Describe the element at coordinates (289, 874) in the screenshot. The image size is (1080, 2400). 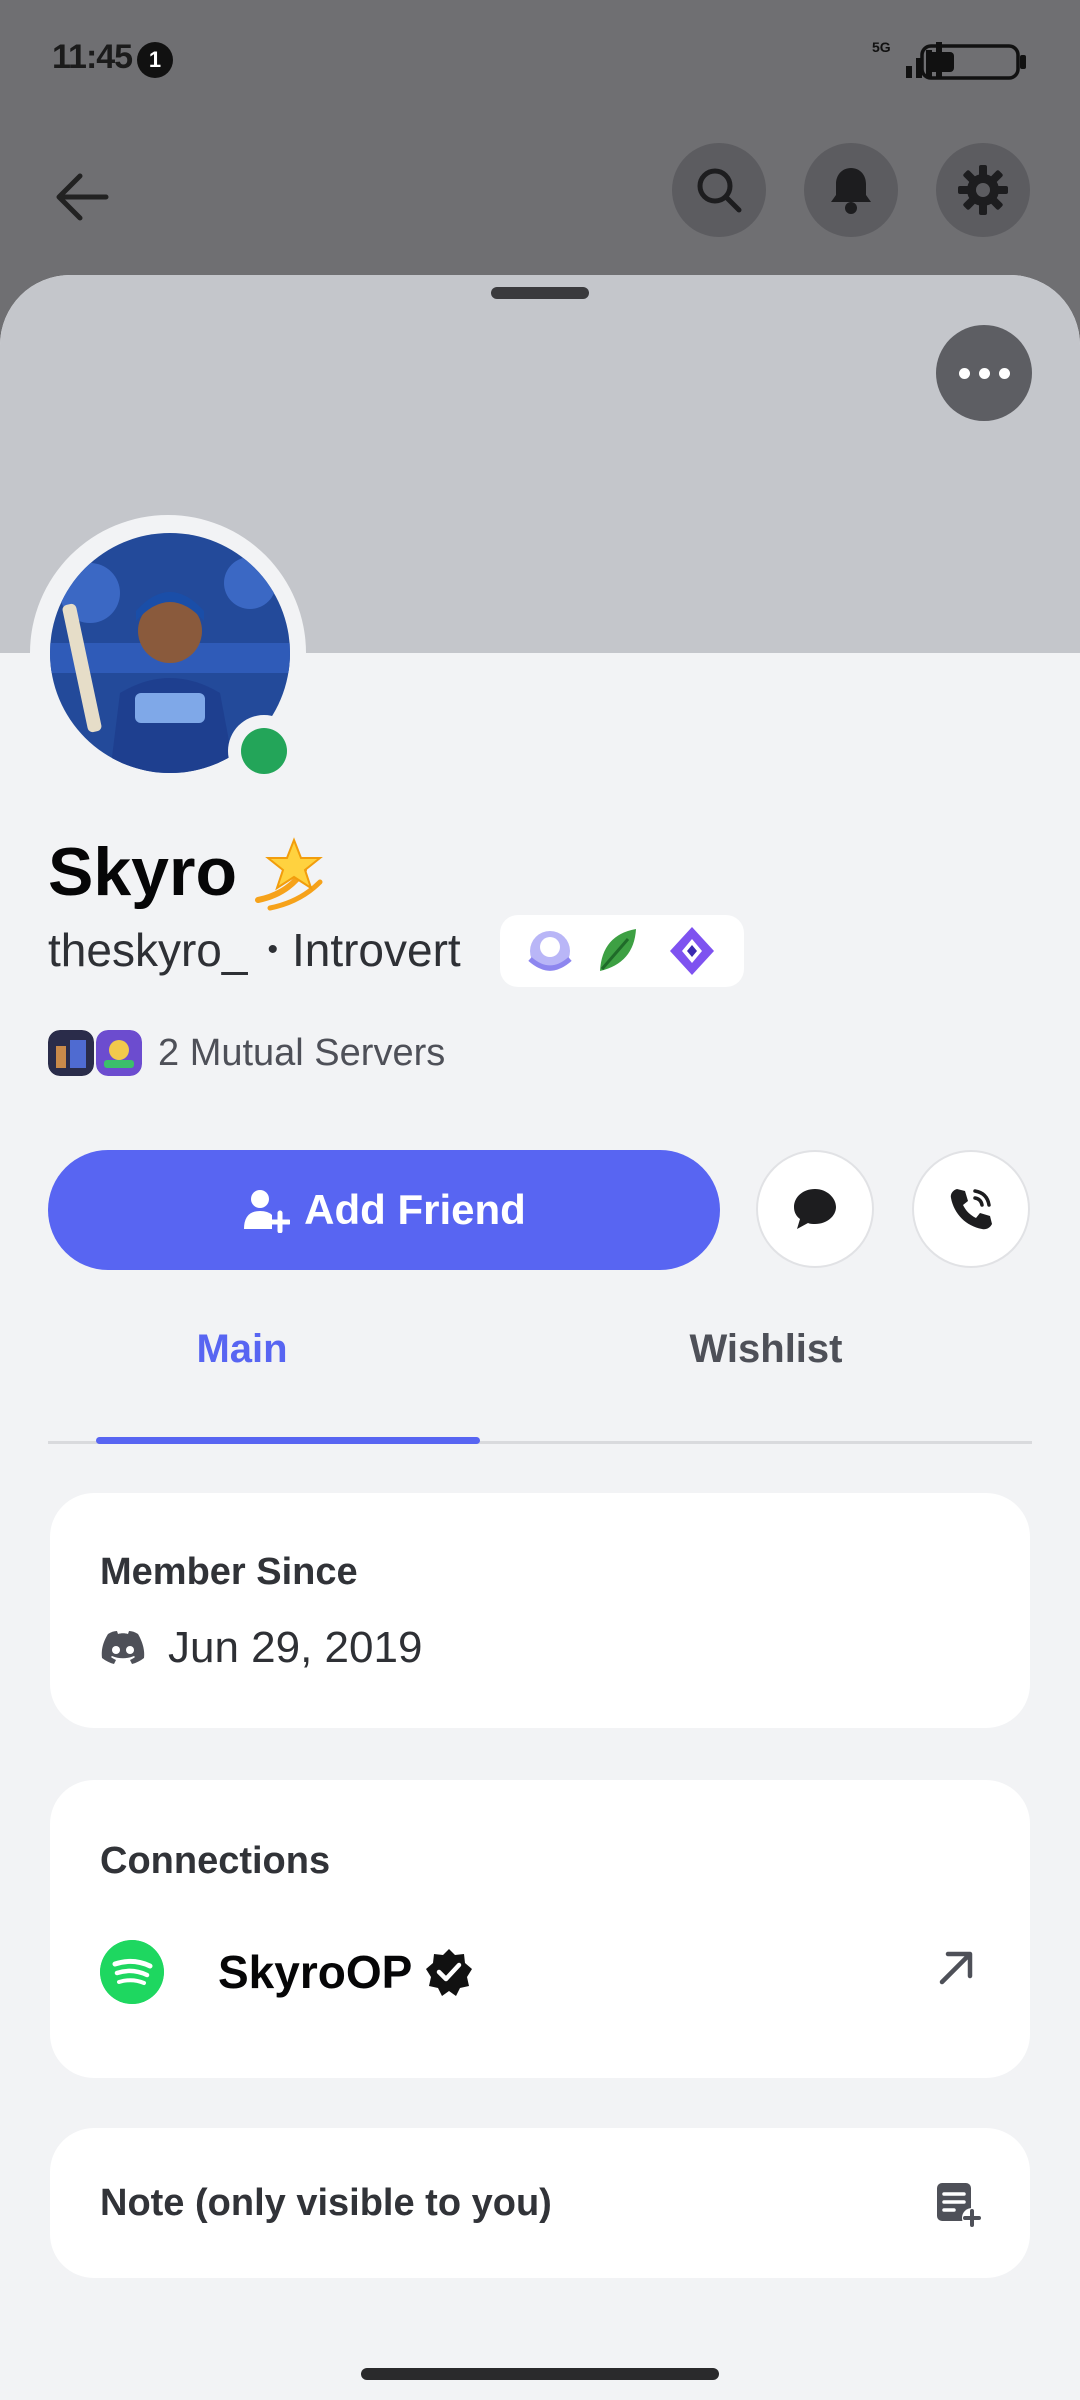
I see `dizzy-star-emoji-icon` at that location.